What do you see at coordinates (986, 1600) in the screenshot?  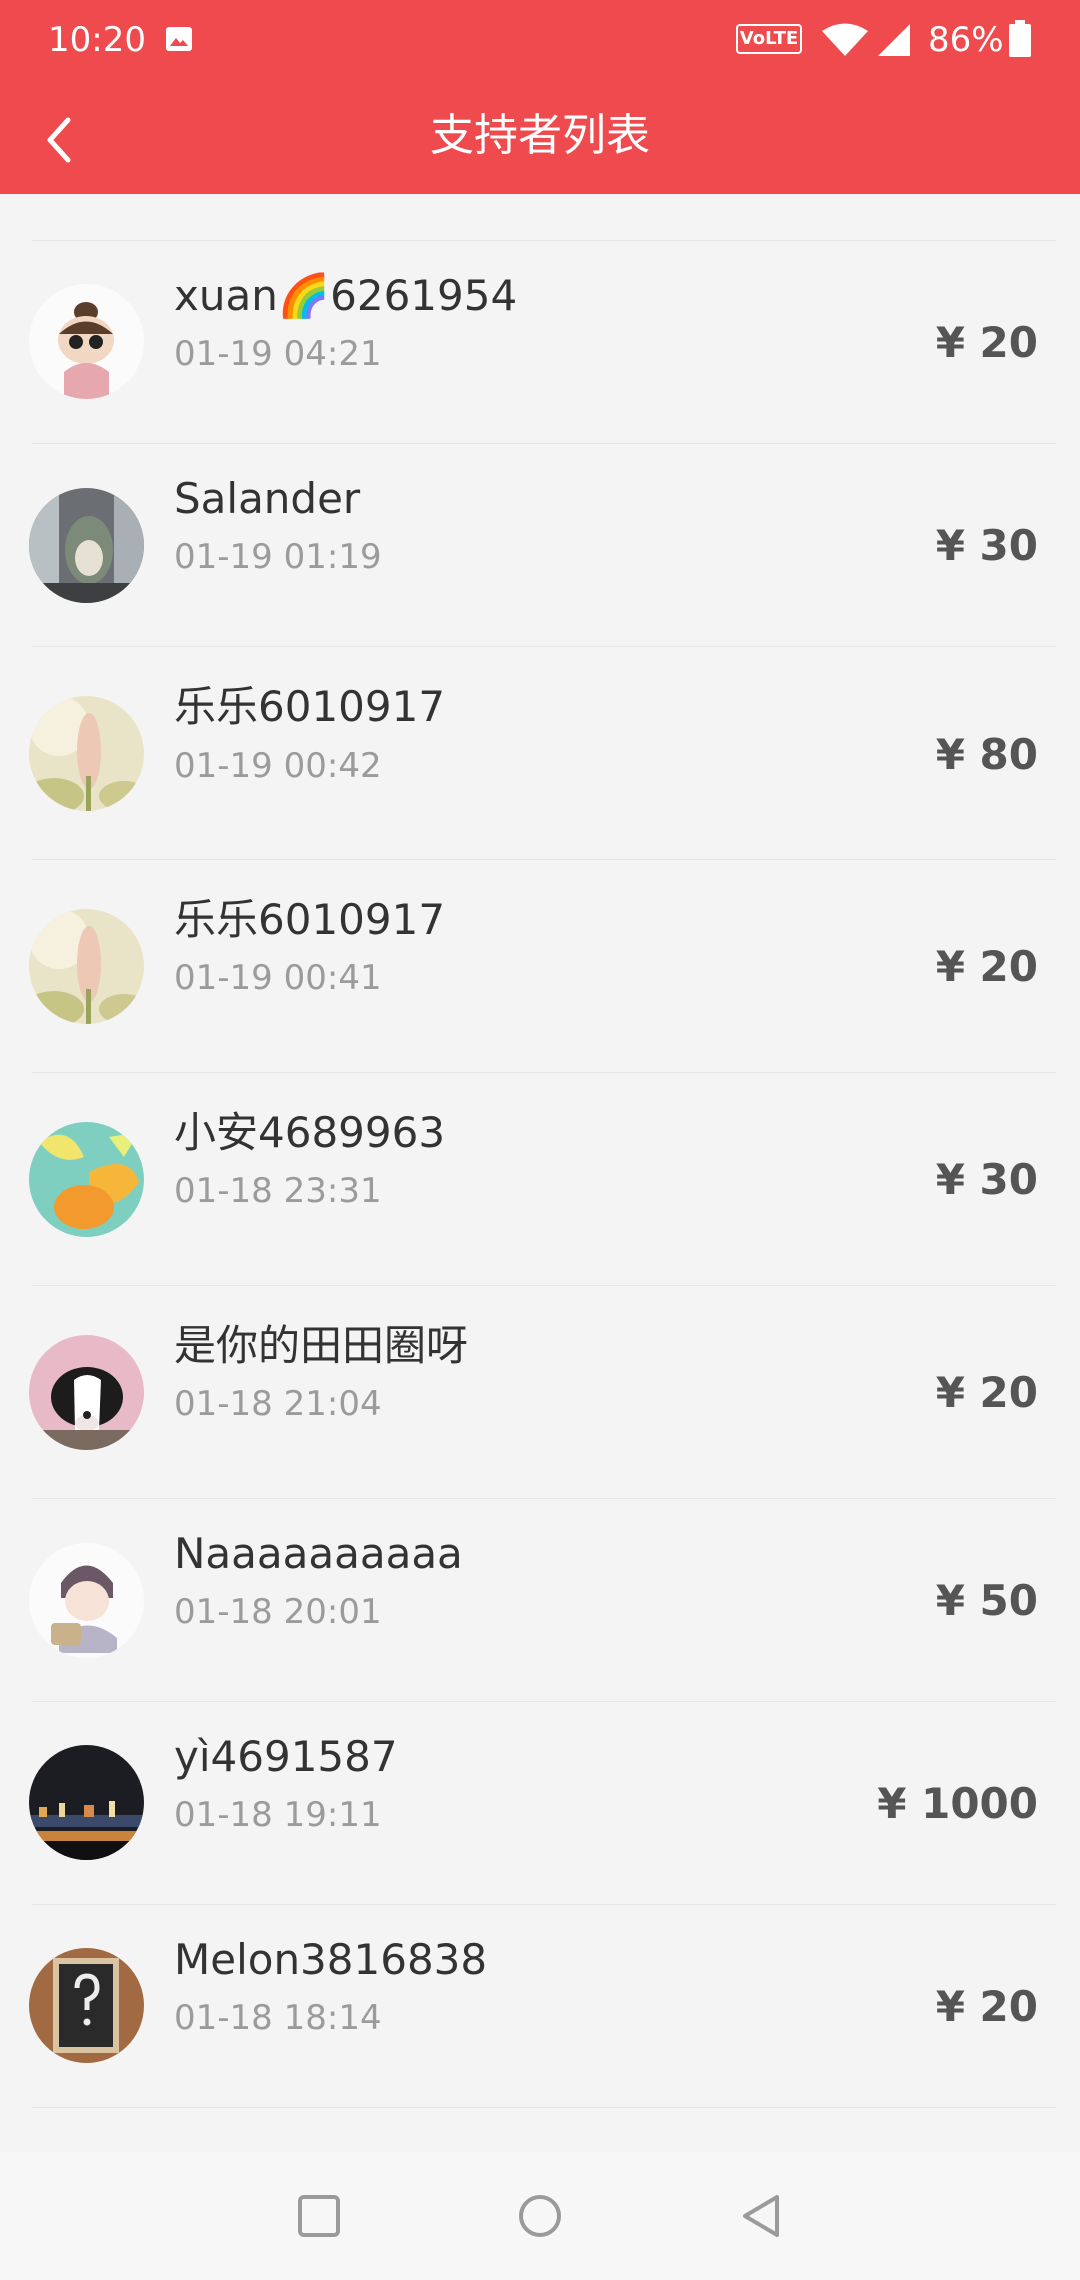 I see `support-amount: ¥ 50` at bounding box center [986, 1600].